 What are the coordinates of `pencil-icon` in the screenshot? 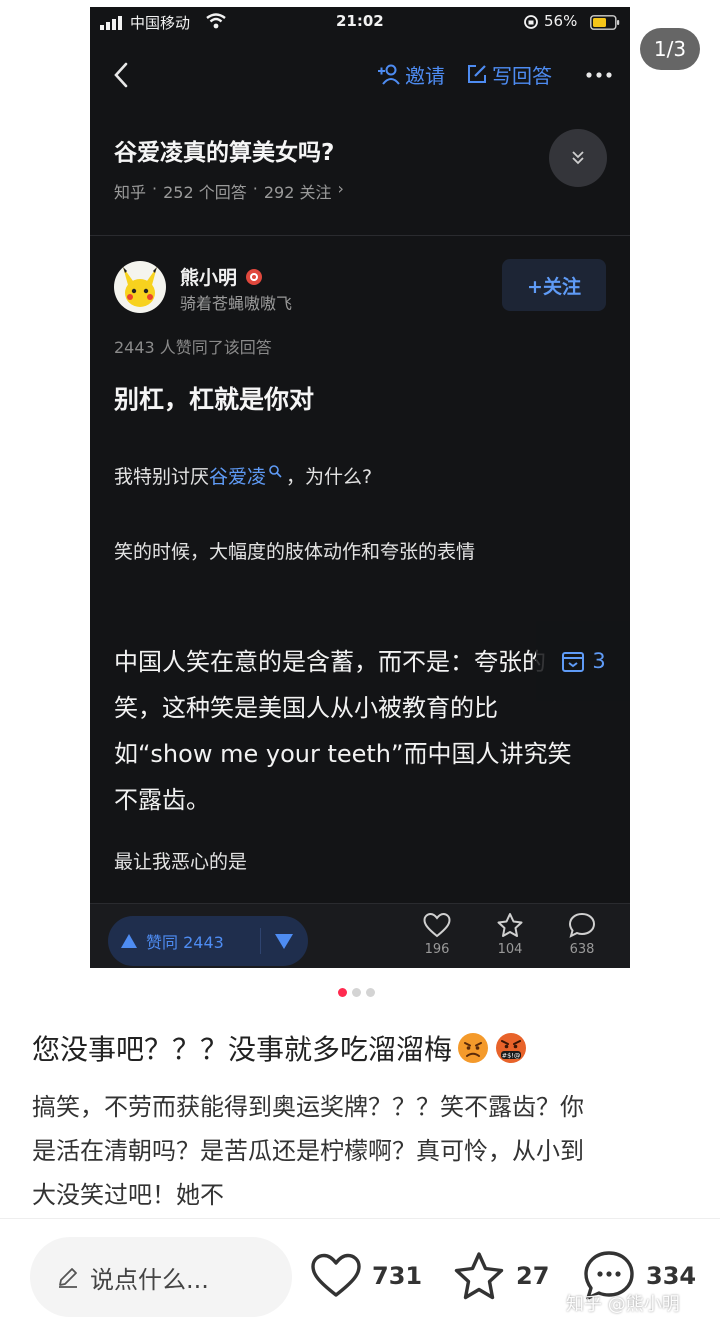 It's located at (68, 1278).